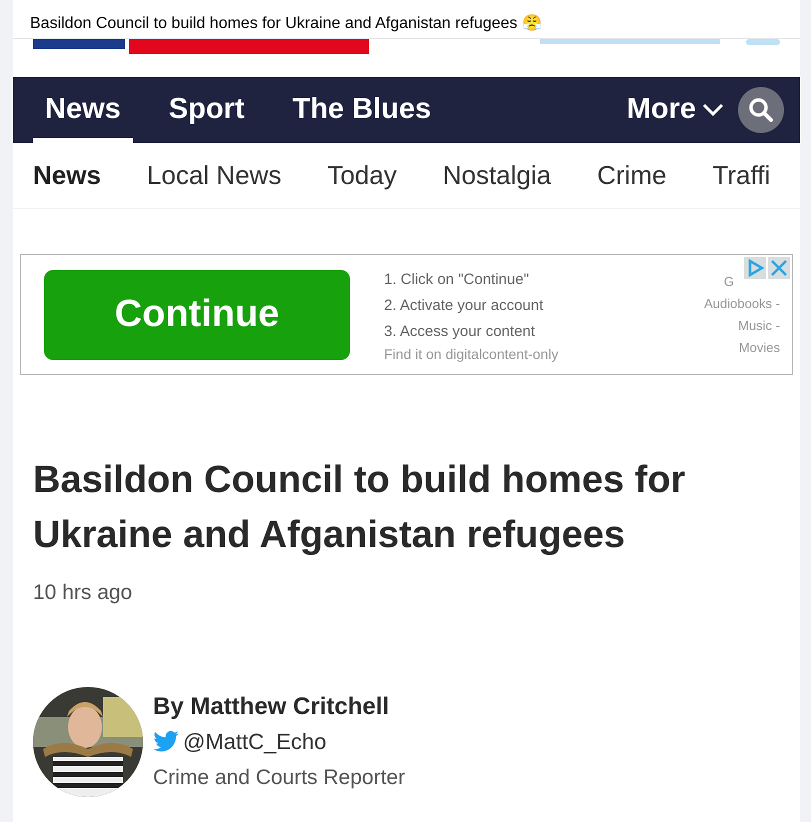 Image resolution: width=811 pixels, height=822 pixels. Describe the element at coordinates (713, 110) in the screenshot. I see `chevron-icon` at that location.